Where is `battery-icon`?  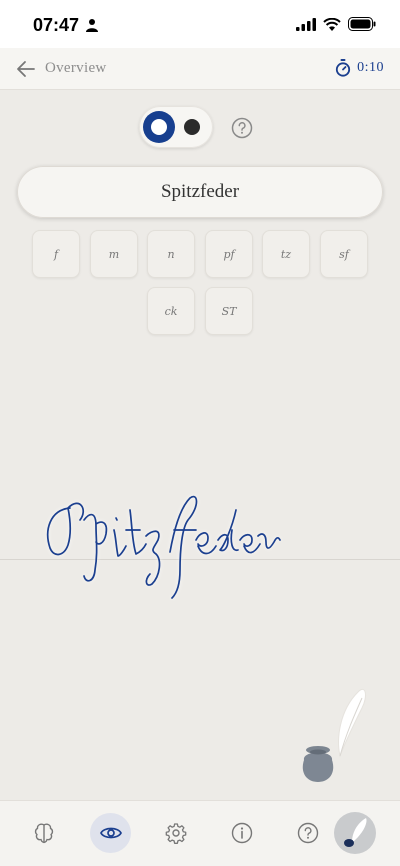 battery-icon is located at coordinates (362, 24).